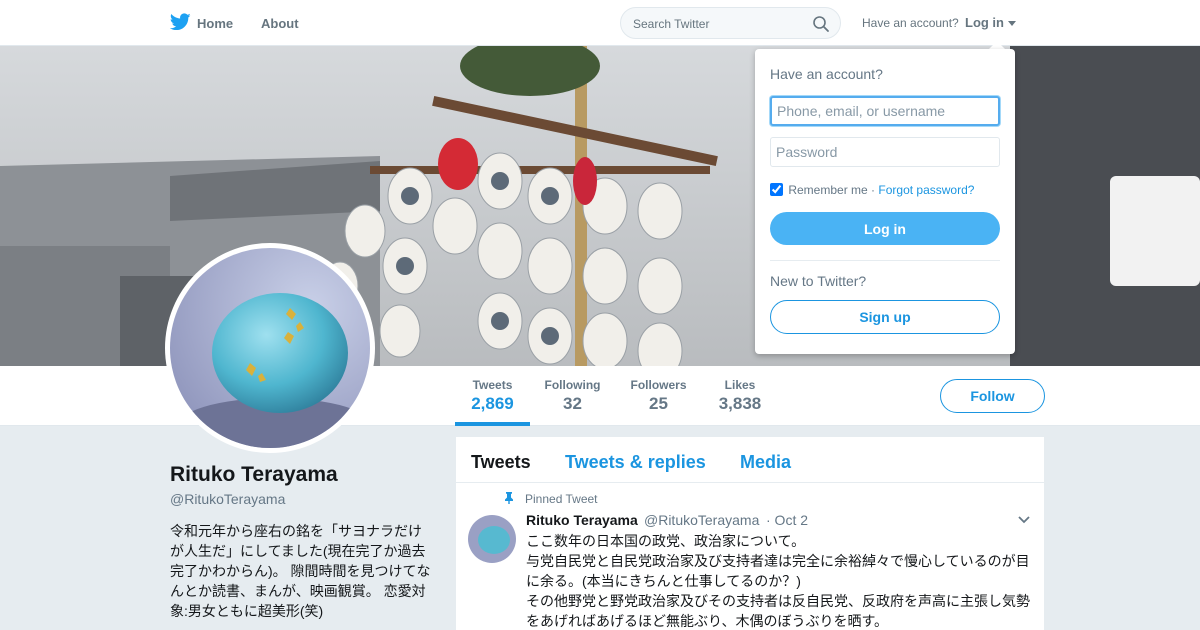 The height and width of the screenshot is (630, 1200). Describe the element at coordinates (572, 385) in the screenshot. I see `stat-label: Following` at that location.